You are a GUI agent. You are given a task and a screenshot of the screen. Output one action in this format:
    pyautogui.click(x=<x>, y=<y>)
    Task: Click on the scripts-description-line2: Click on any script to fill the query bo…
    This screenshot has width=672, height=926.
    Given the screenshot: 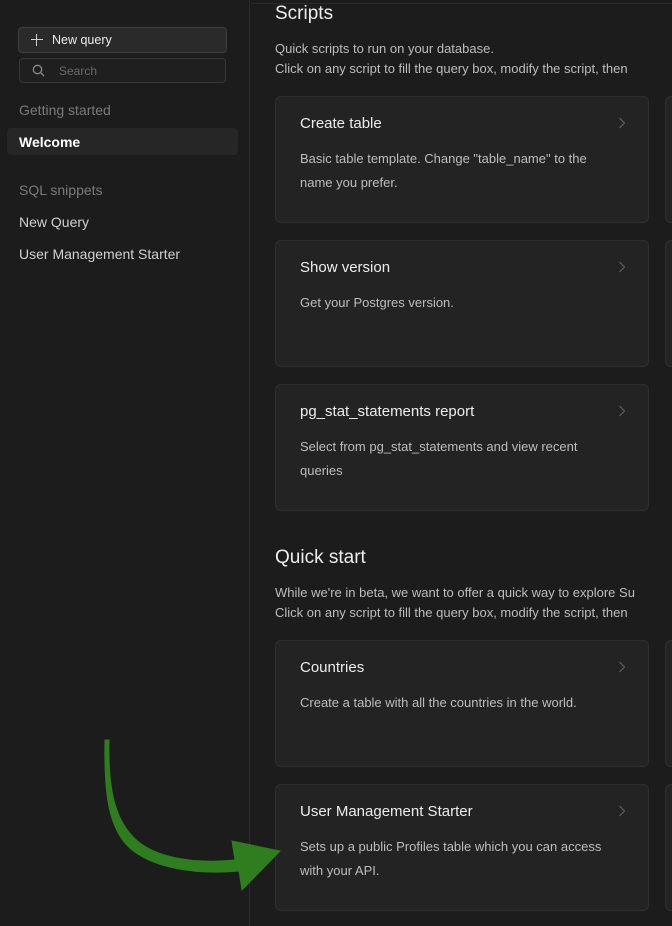 What is the action you would take?
    pyautogui.click(x=451, y=68)
    